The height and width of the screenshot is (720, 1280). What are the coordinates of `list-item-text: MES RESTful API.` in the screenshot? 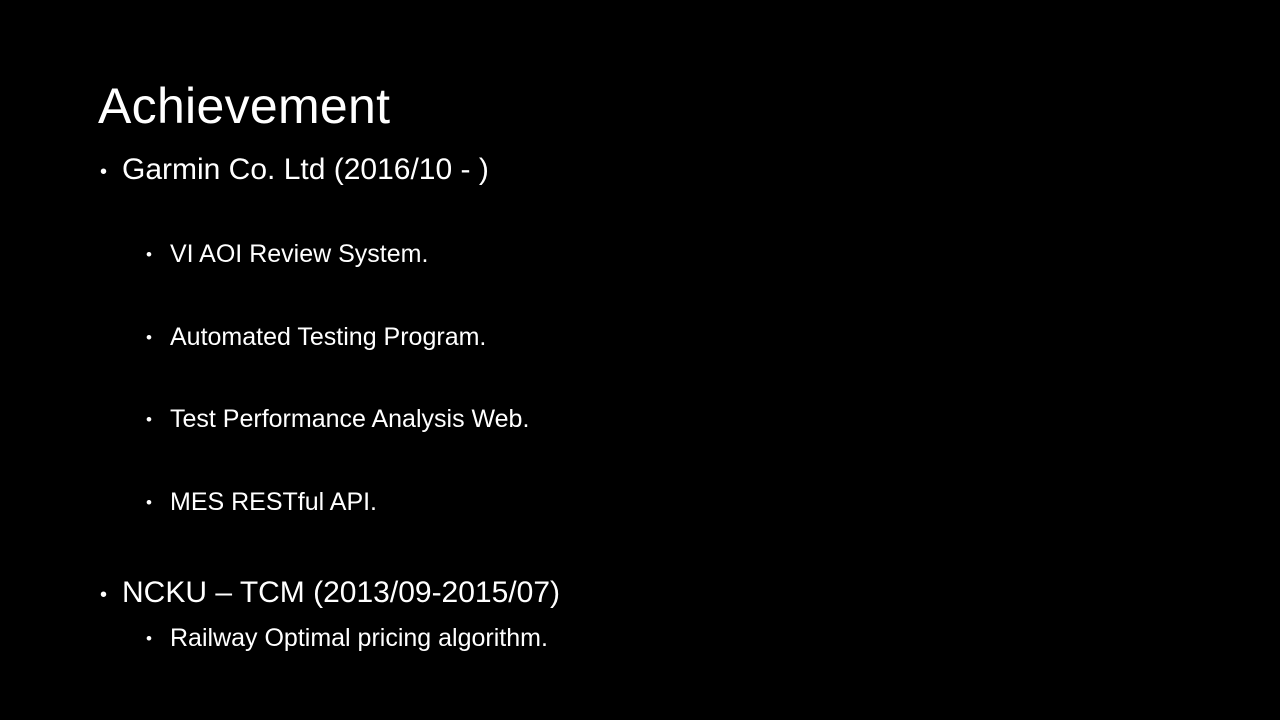 It's located at (274, 502).